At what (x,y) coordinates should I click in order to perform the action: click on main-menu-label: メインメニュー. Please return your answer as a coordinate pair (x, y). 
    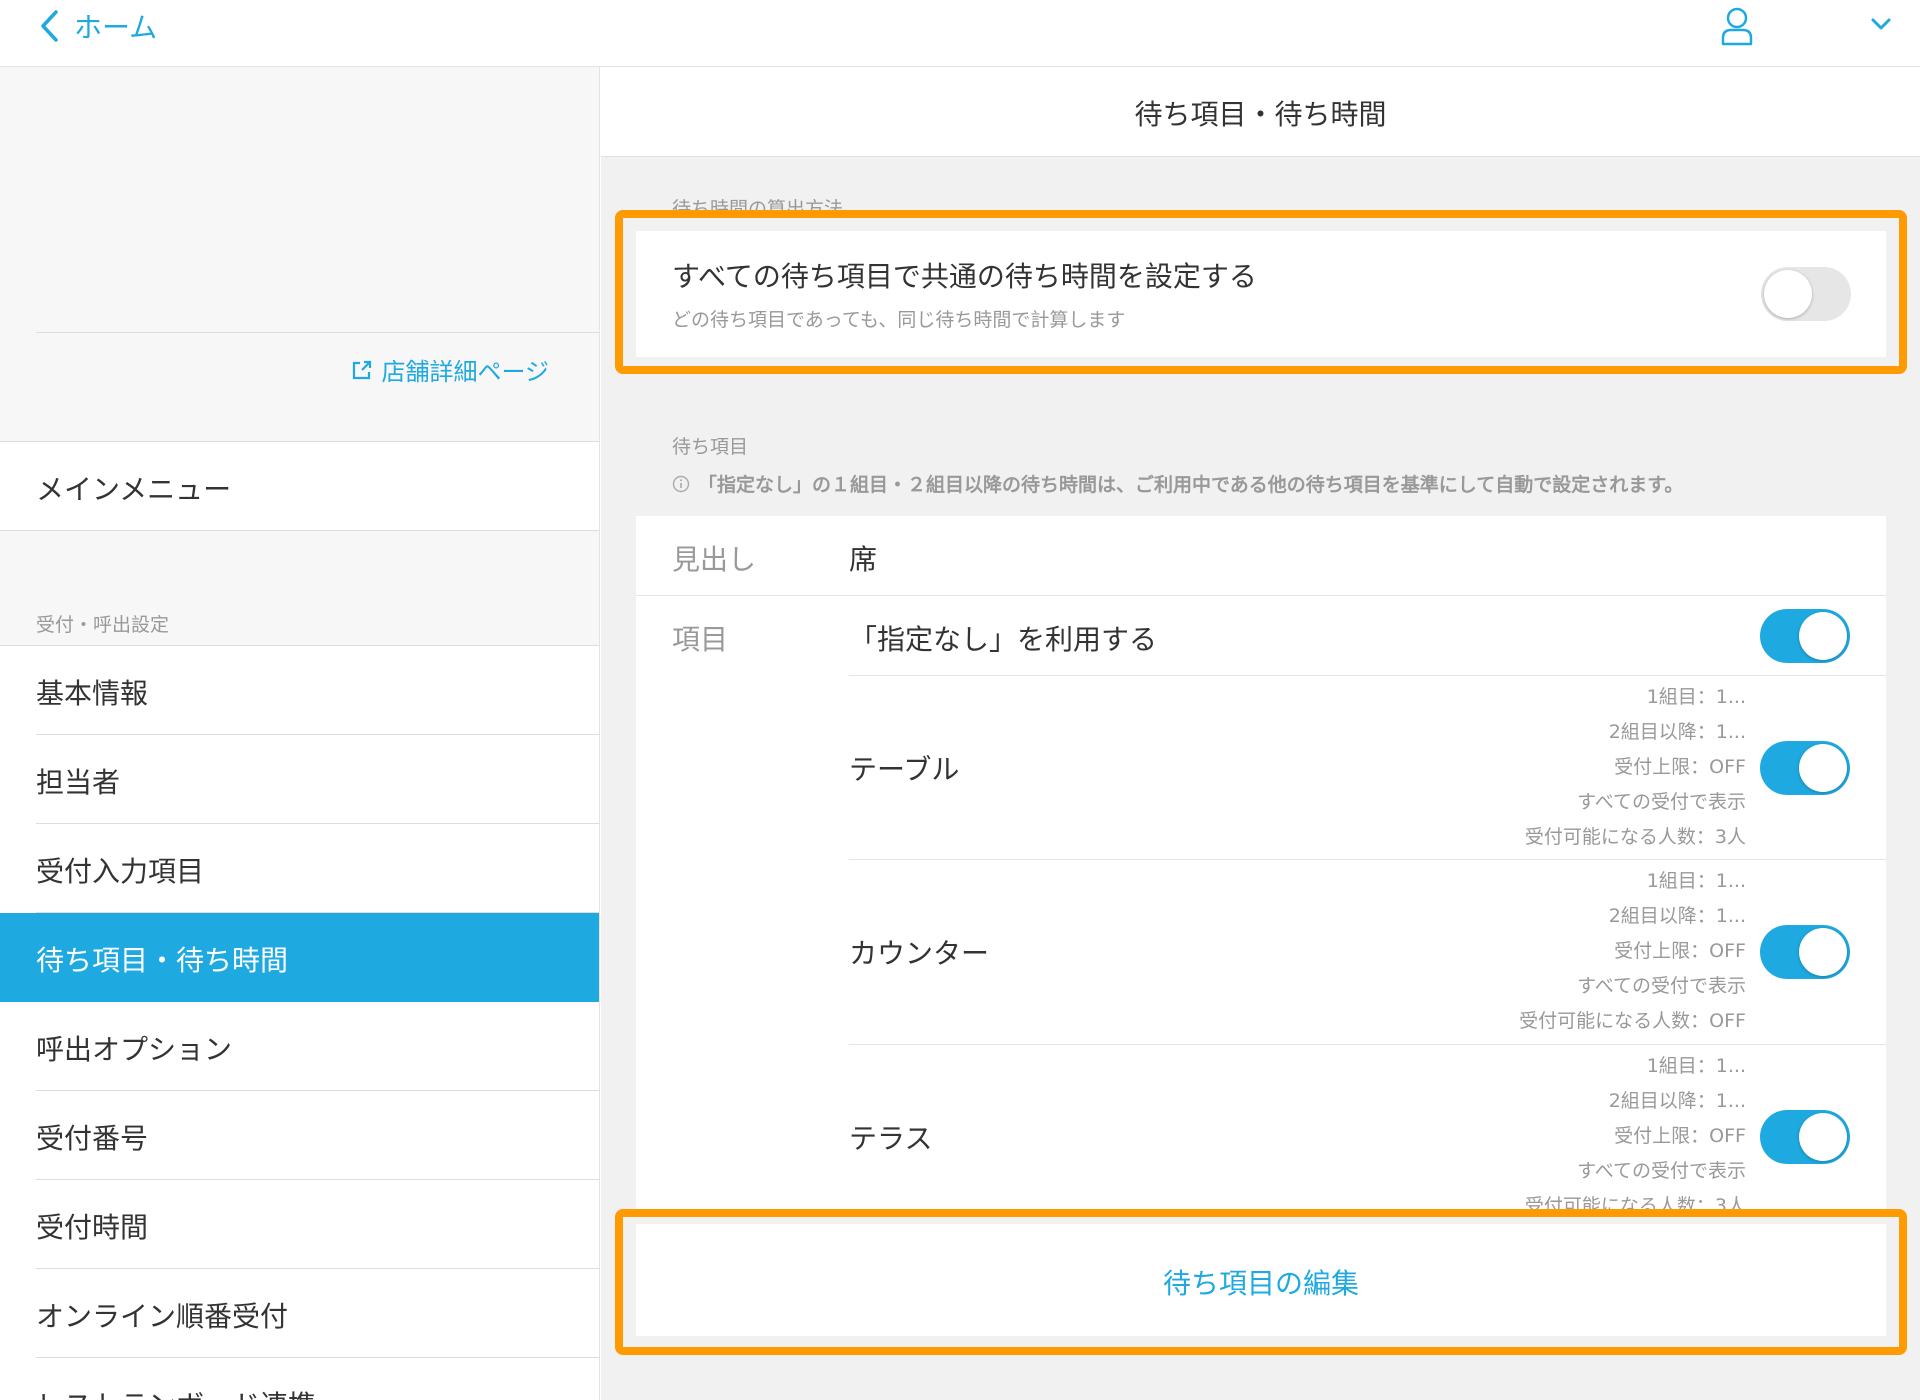
    Looking at the image, I should click on (134, 489).